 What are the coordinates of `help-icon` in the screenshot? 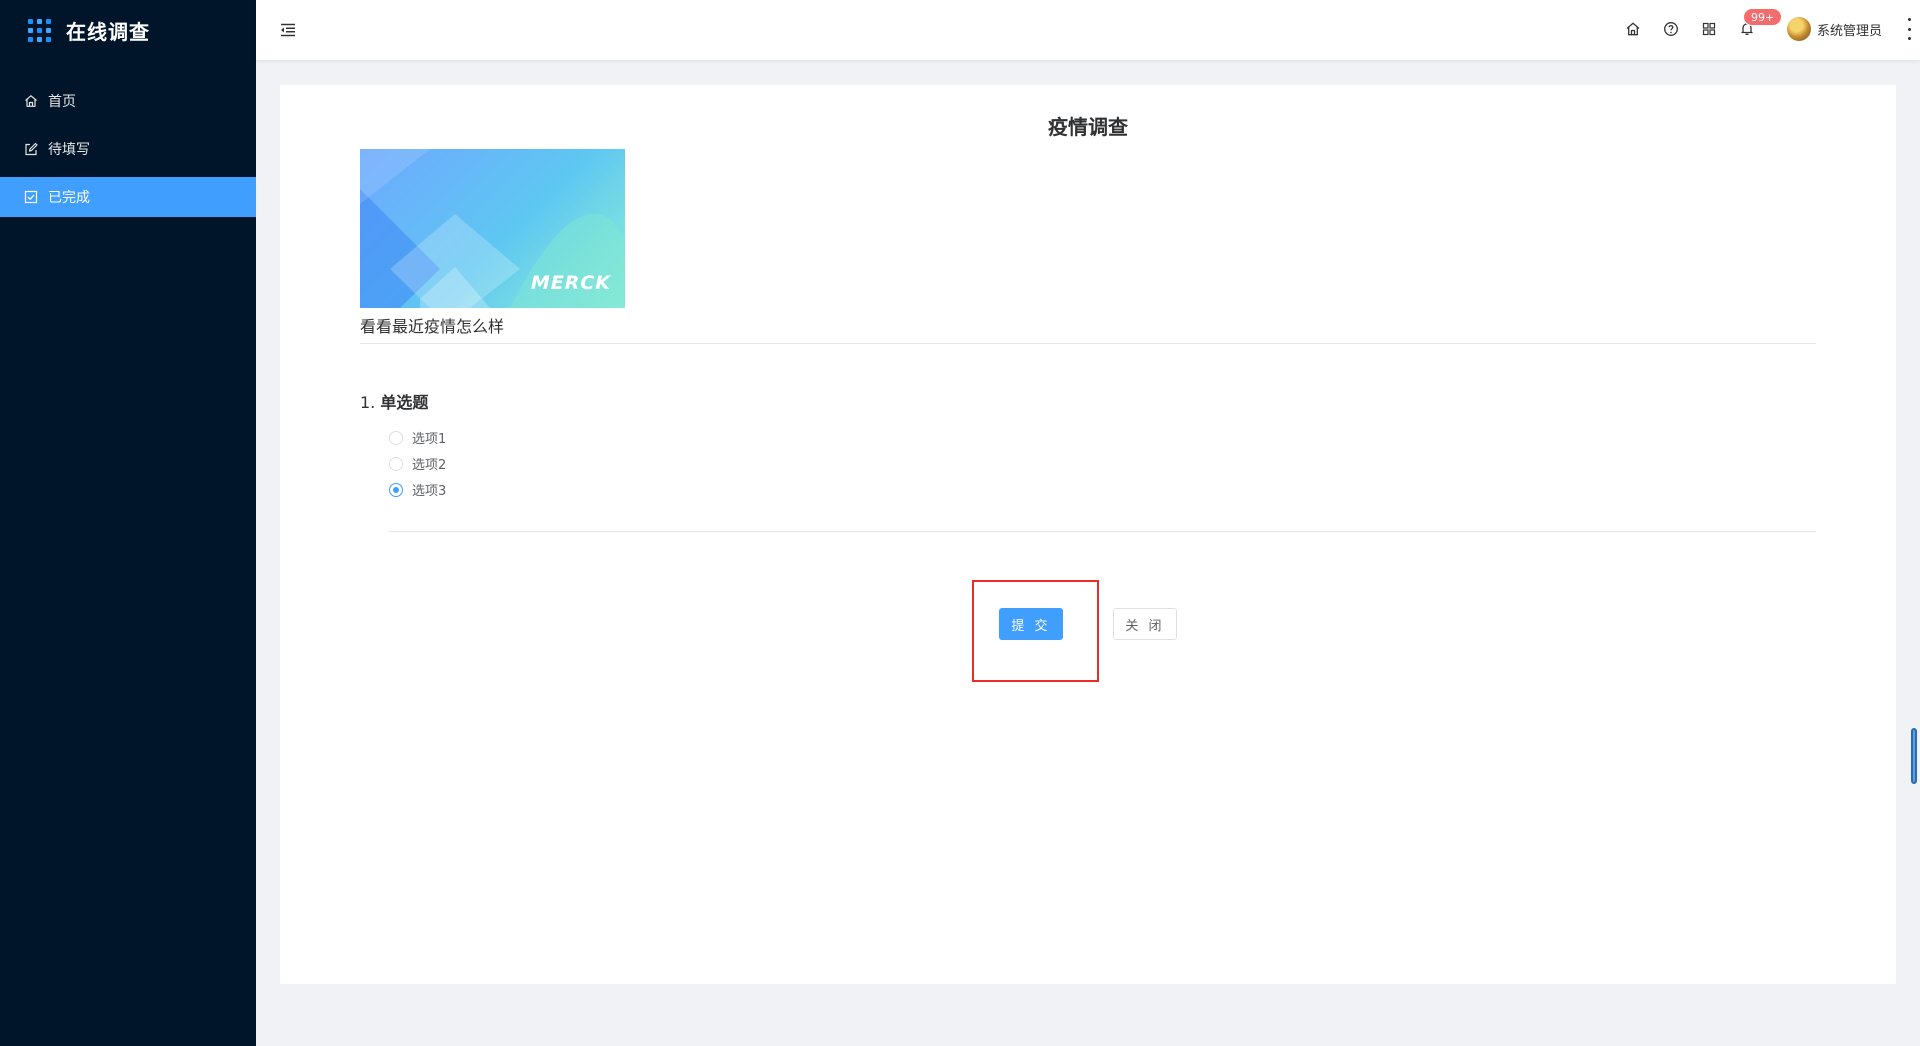 It's located at (1671, 29).